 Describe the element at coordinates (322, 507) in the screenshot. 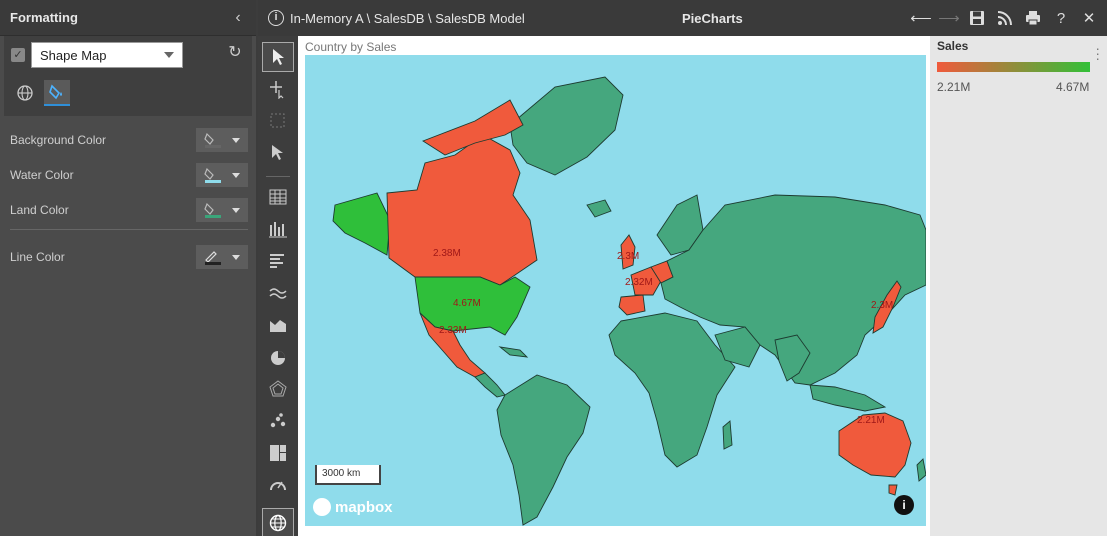

I see `mapbox-icon` at that location.